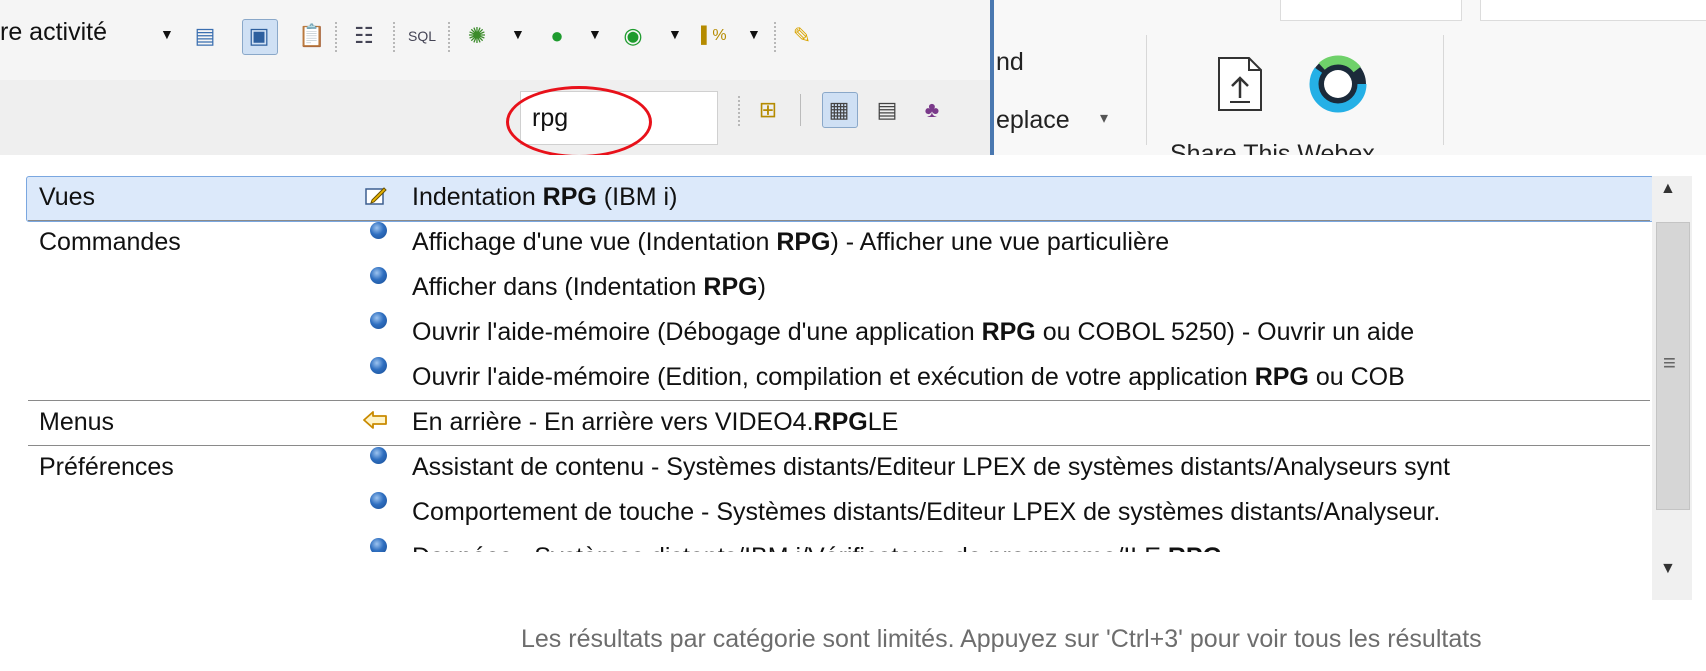 Image resolution: width=1706 pixels, height=671 pixels. Describe the element at coordinates (633, 36) in the screenshot. I see `run-remote-icon: ◉` at that location.